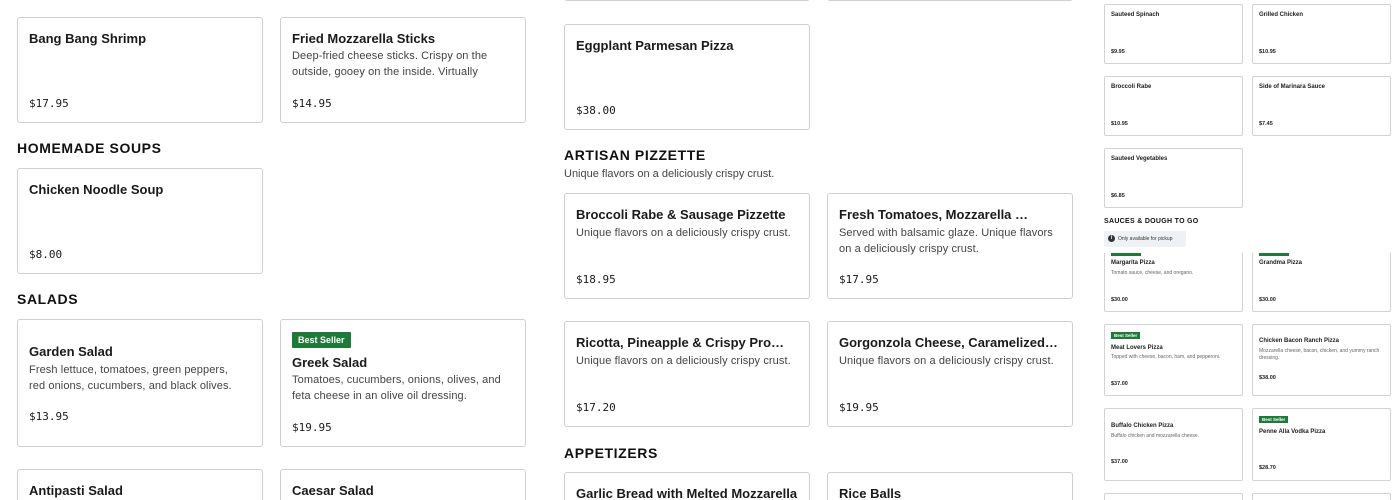 The image size is (1400, 500). Describe the element at coordinates (89, 148) in the screenshot. I see `section-title: HOMEMADE SOUPS` at that location.